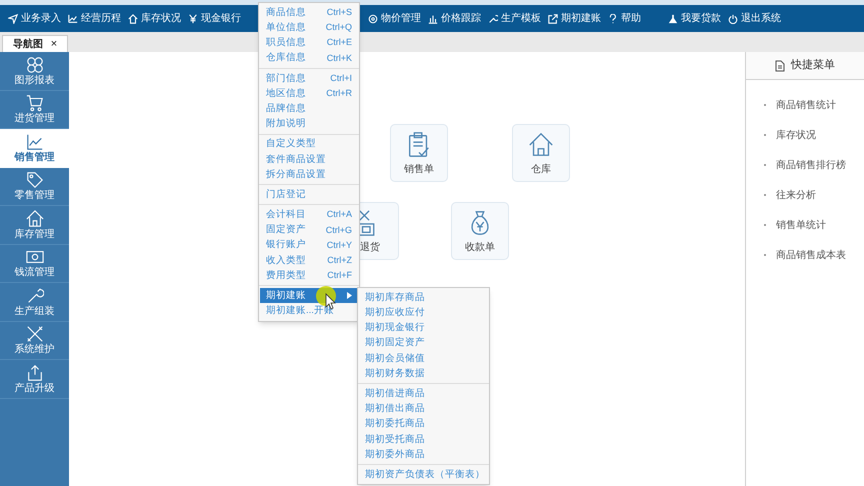 Image resolution: width=864 pixels, height=486 pixels. I want to click on sidebar-item: 零售管理, so click(34, 187).